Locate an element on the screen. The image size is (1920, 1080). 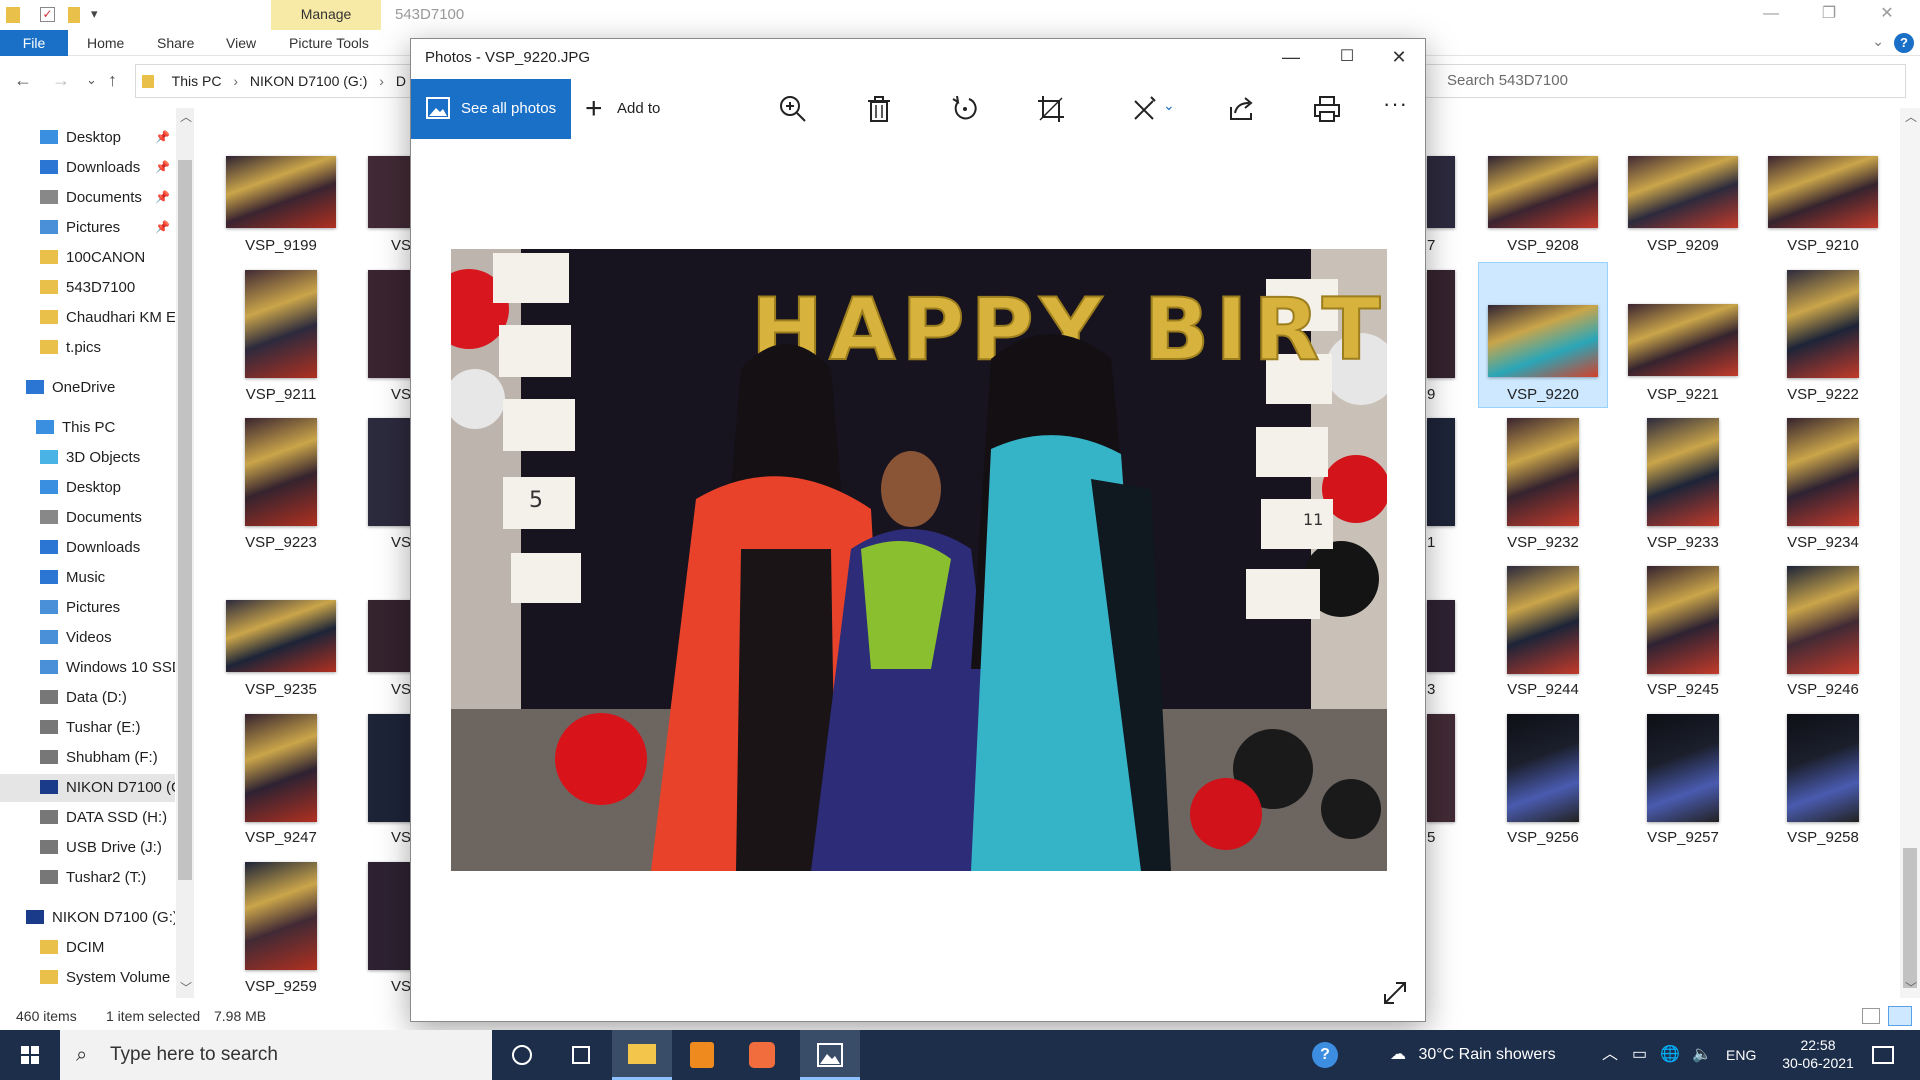
clock: 22:58 30-06-2021 is located at coordinates (1818, 1055).